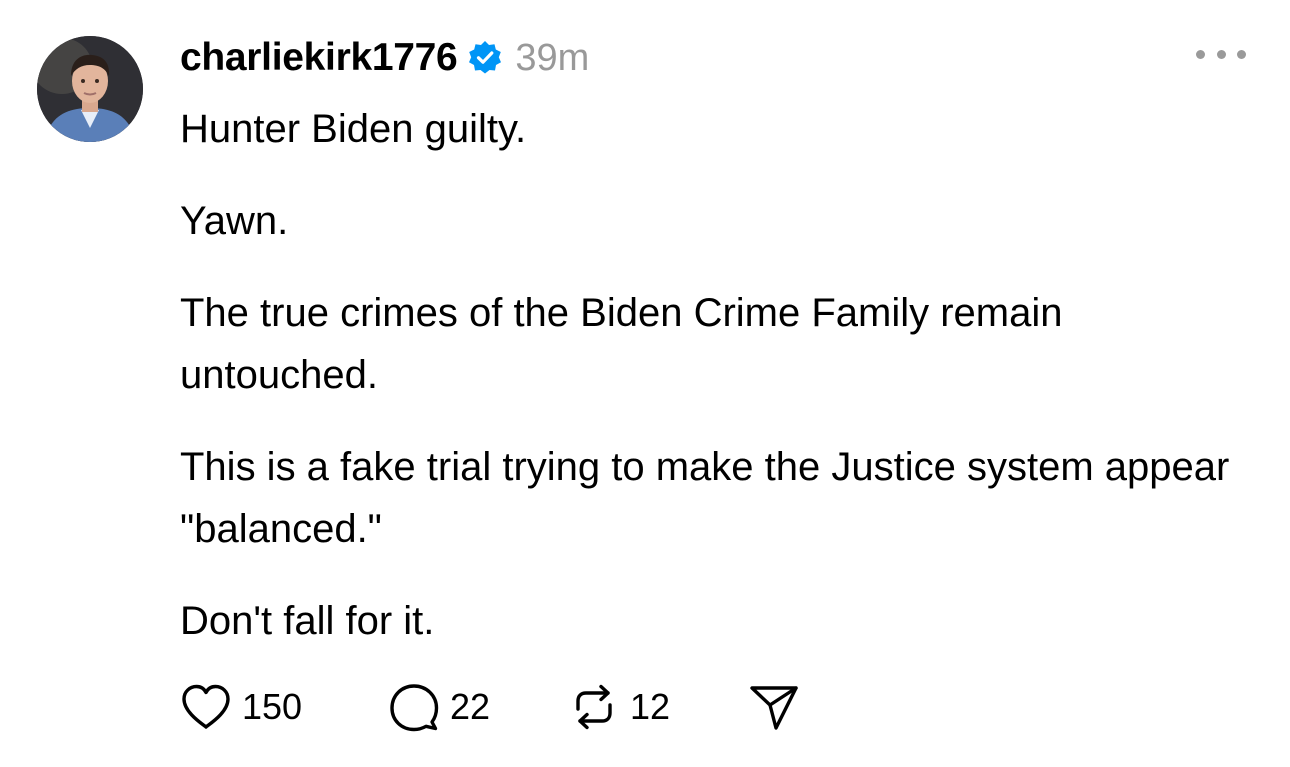  Describe the element at coordinates (414, 708) in the screenshot. I see `comment-bubble-icon` at that location.